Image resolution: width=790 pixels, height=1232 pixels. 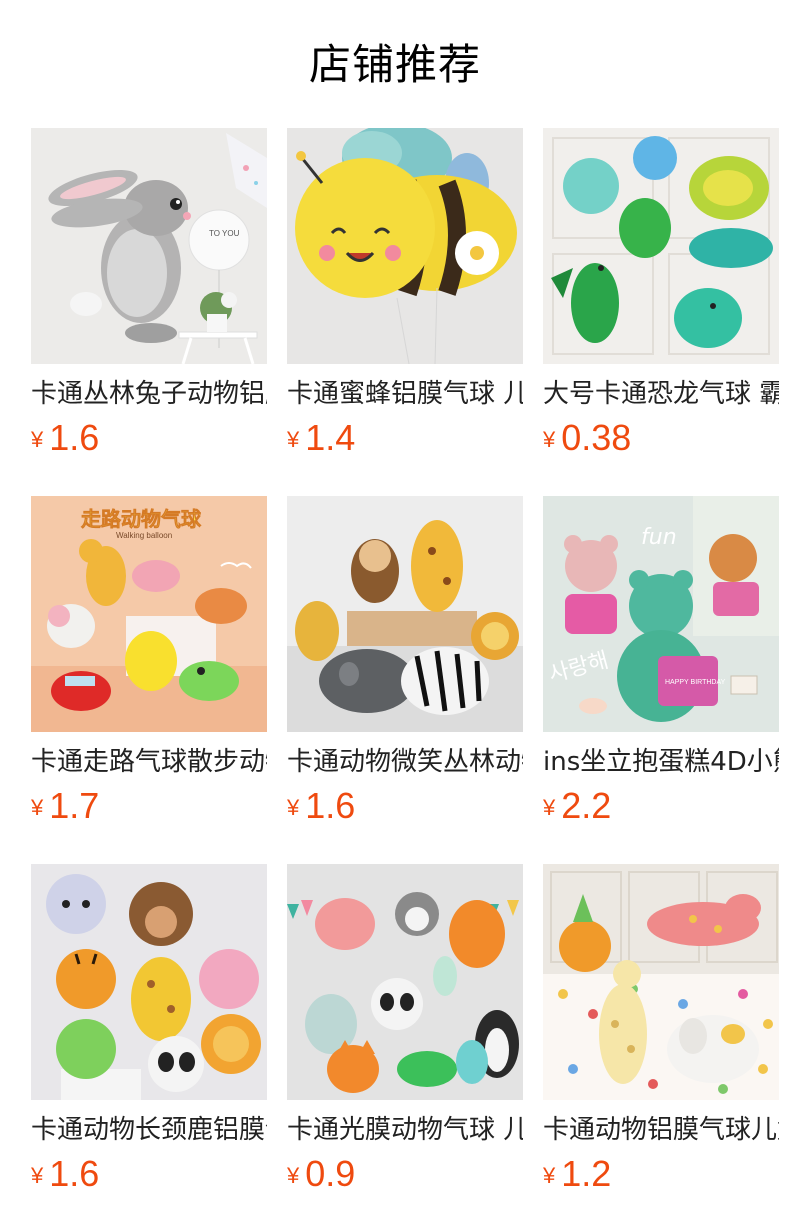 What do you see at coordinates (661, 982) in the screenshot?
I see `giraffe-elephant-balloons-photo-icon` at bounding box center [661, 982].